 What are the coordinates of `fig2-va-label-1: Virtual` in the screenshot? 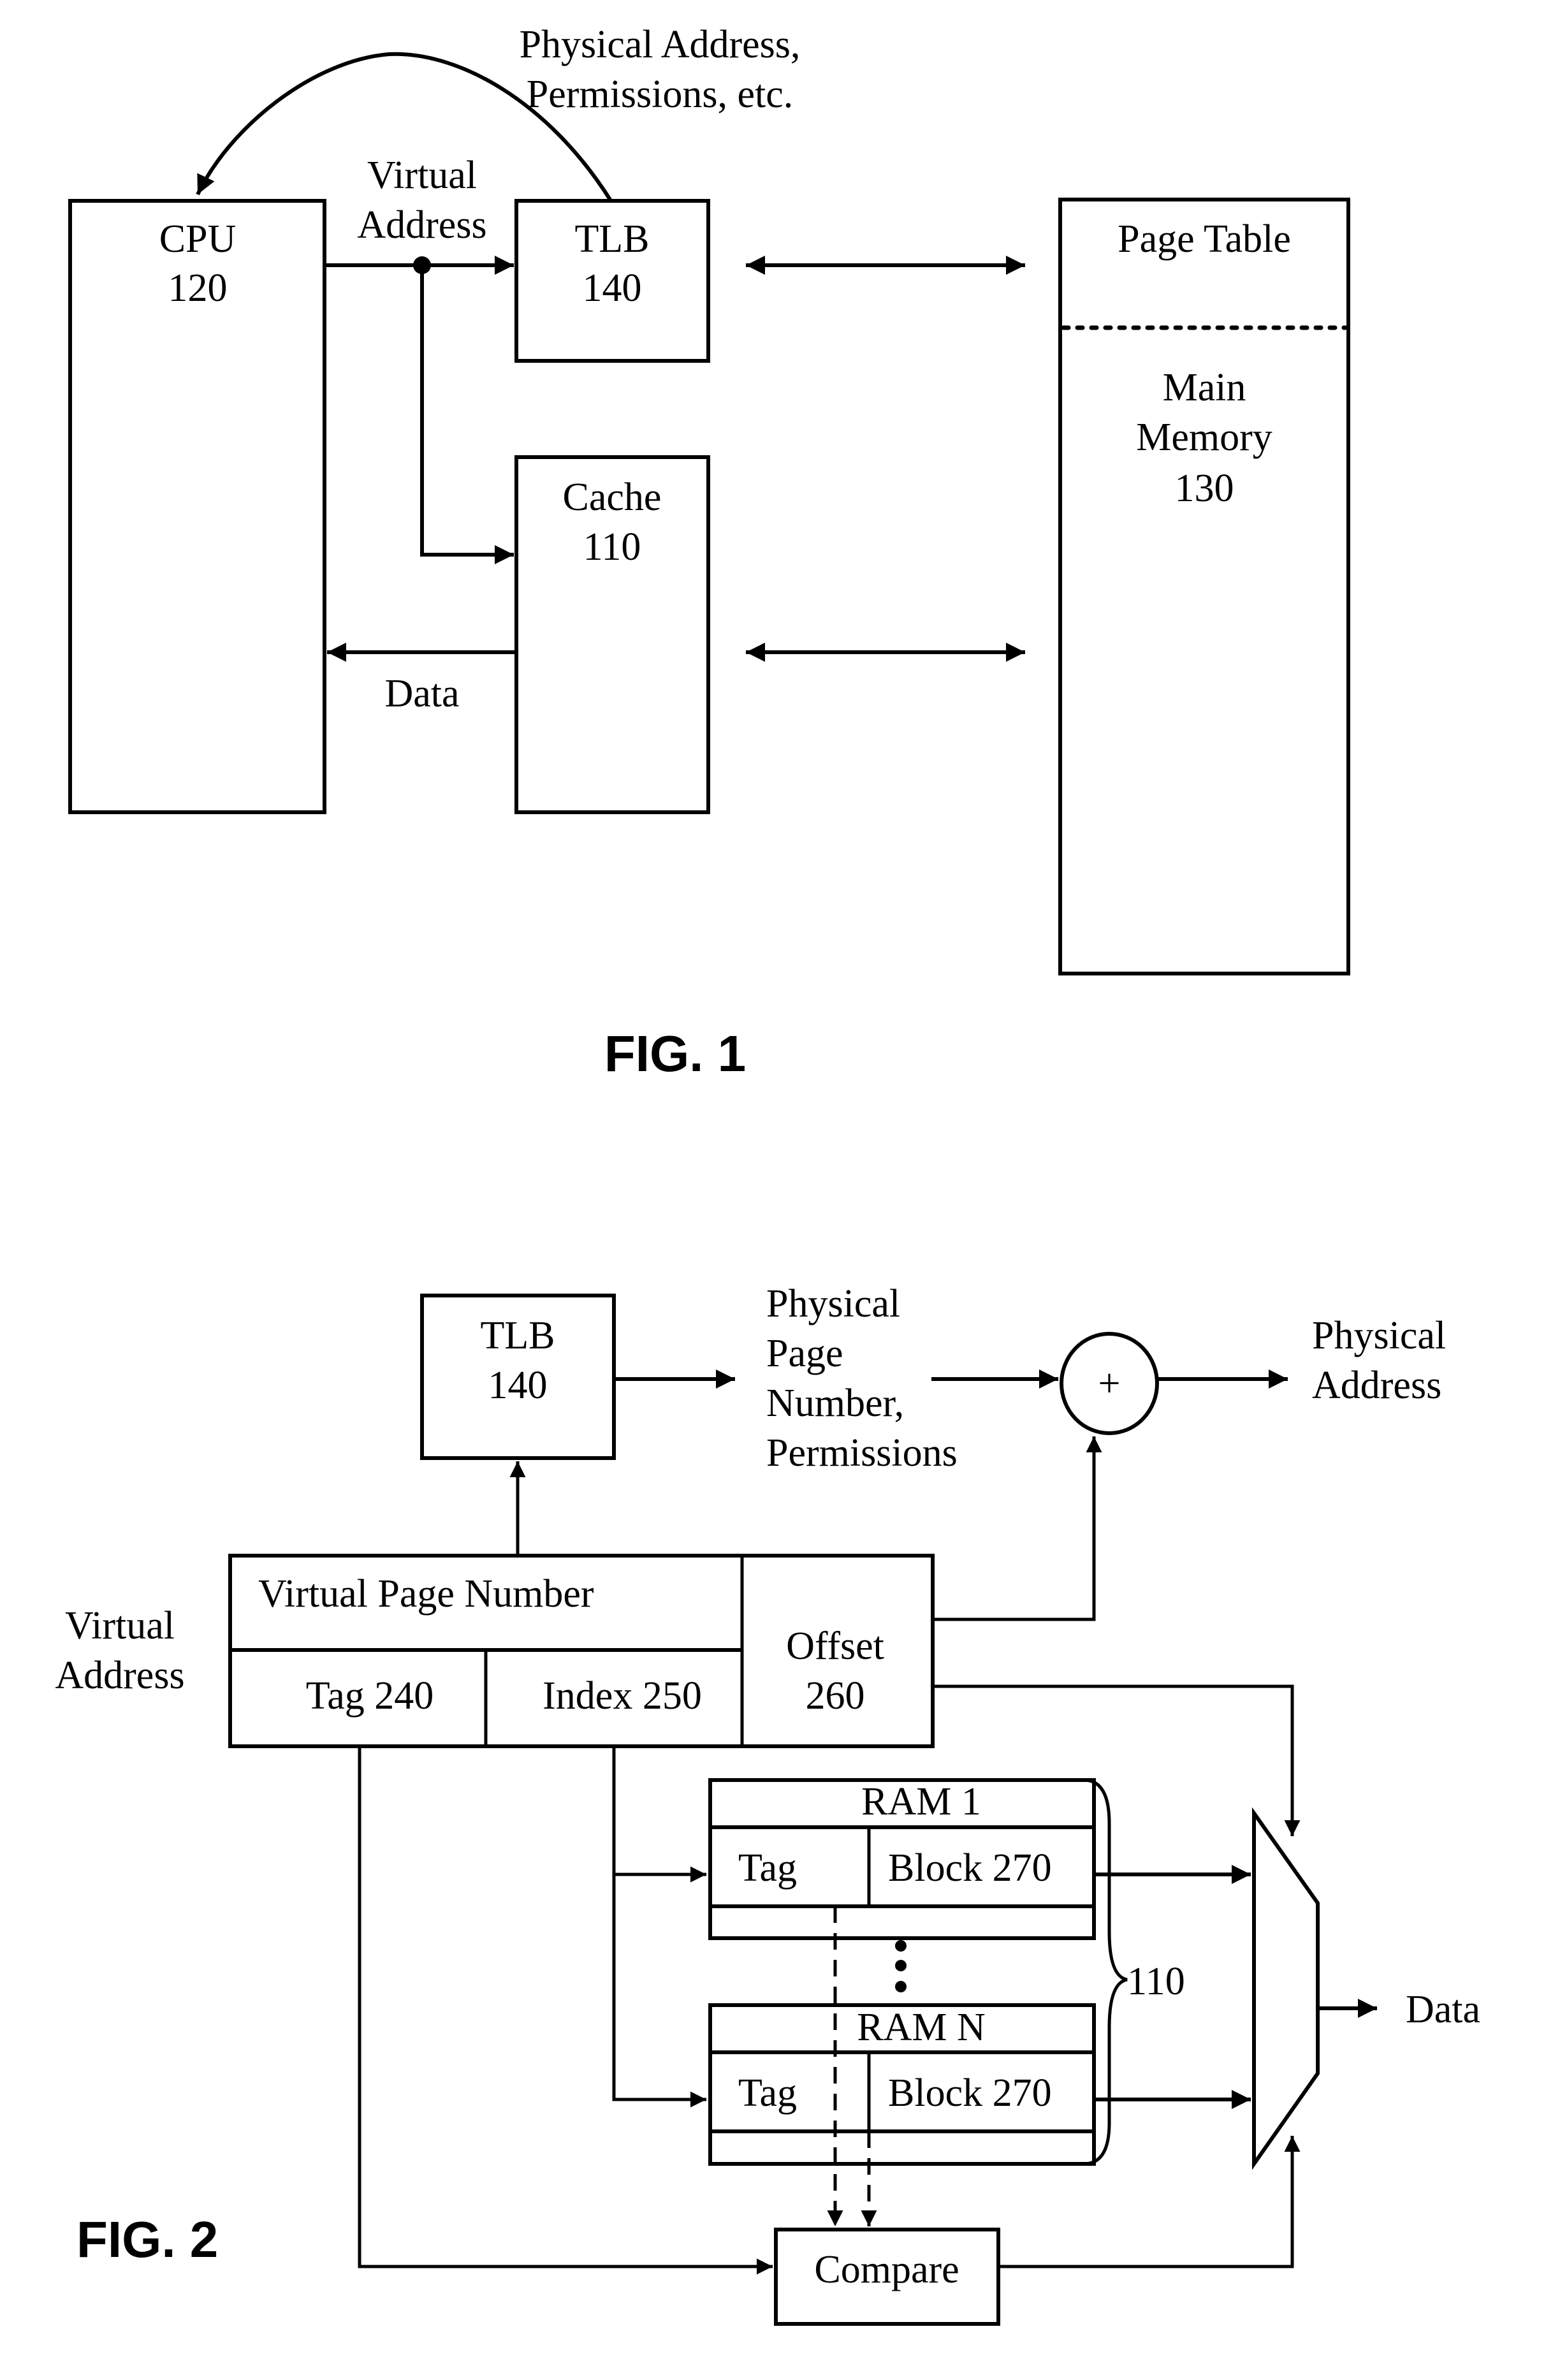 It's located at (120, 1626).